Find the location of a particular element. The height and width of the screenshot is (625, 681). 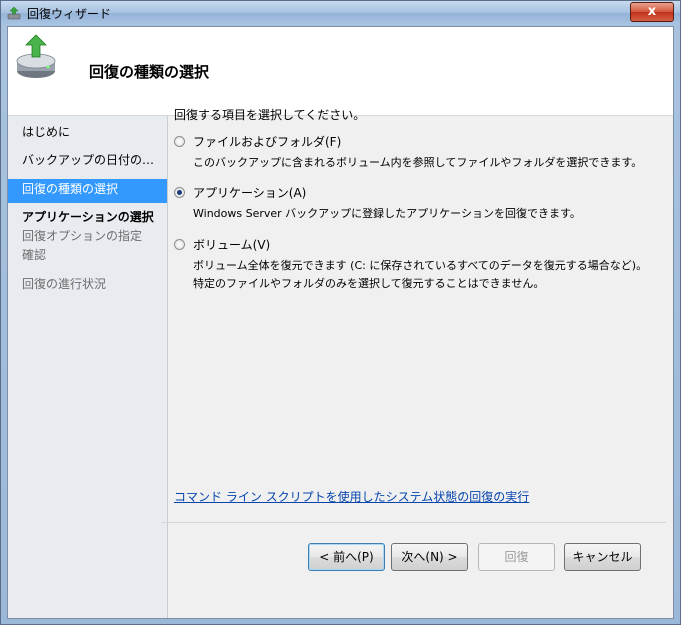

option-files-folders-label: ファイルおよびフォルダ(F) is located at coordinates (267, 141).